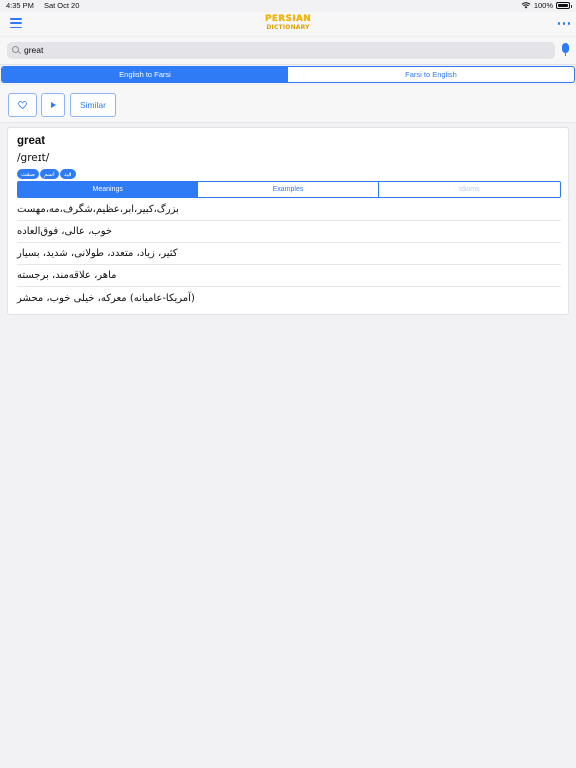  I want to click on favorite-button, so click(22, 105).